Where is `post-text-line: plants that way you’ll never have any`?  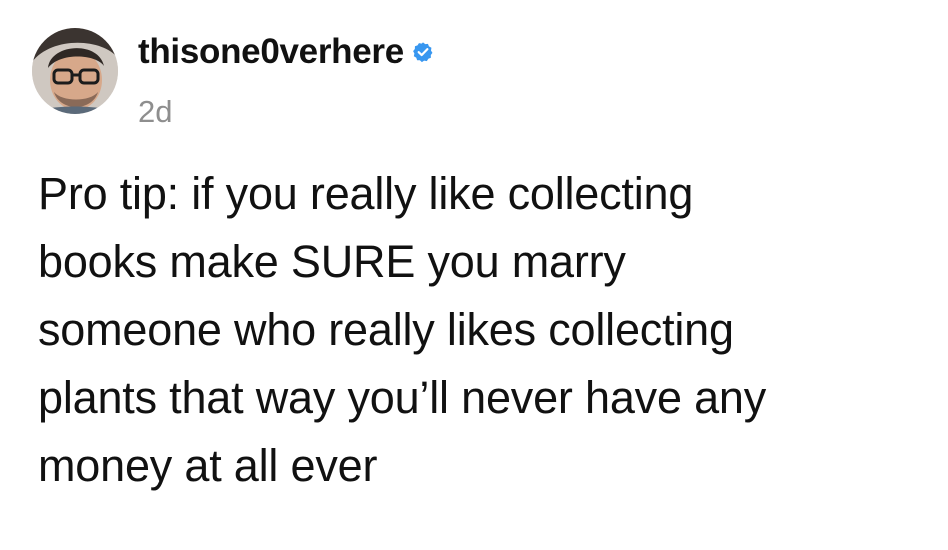 post-text-line: plants that way you’ll never have any is located at coordinates (402, 397).